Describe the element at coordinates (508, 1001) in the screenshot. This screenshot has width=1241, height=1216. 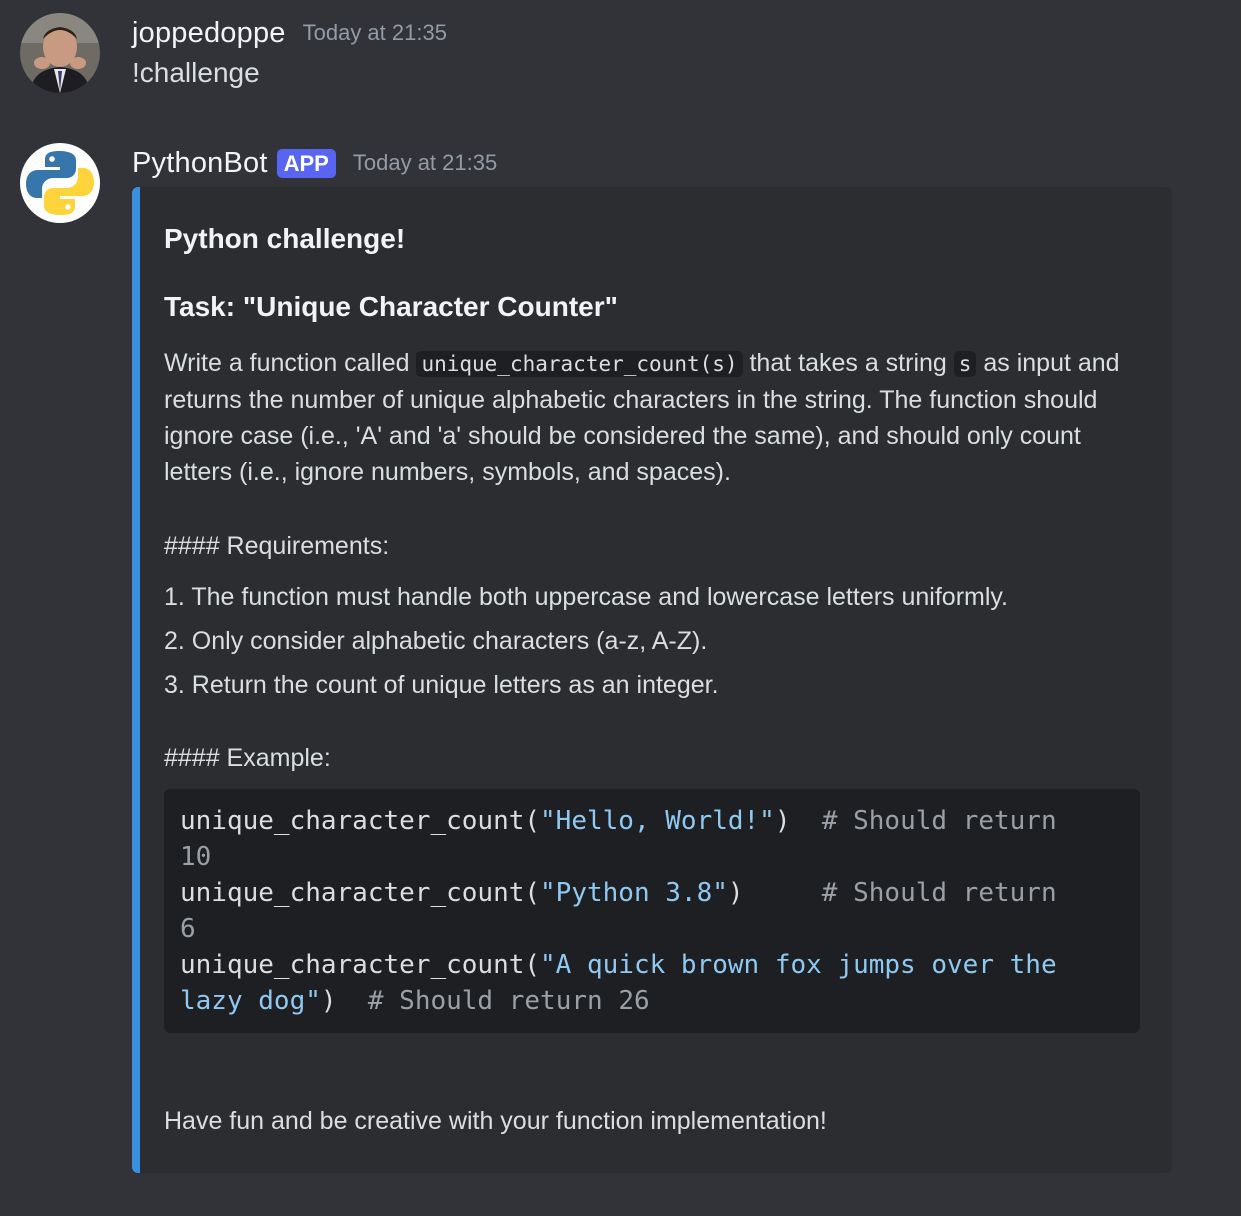
I see `code-comment: # Should return 26` at that location.